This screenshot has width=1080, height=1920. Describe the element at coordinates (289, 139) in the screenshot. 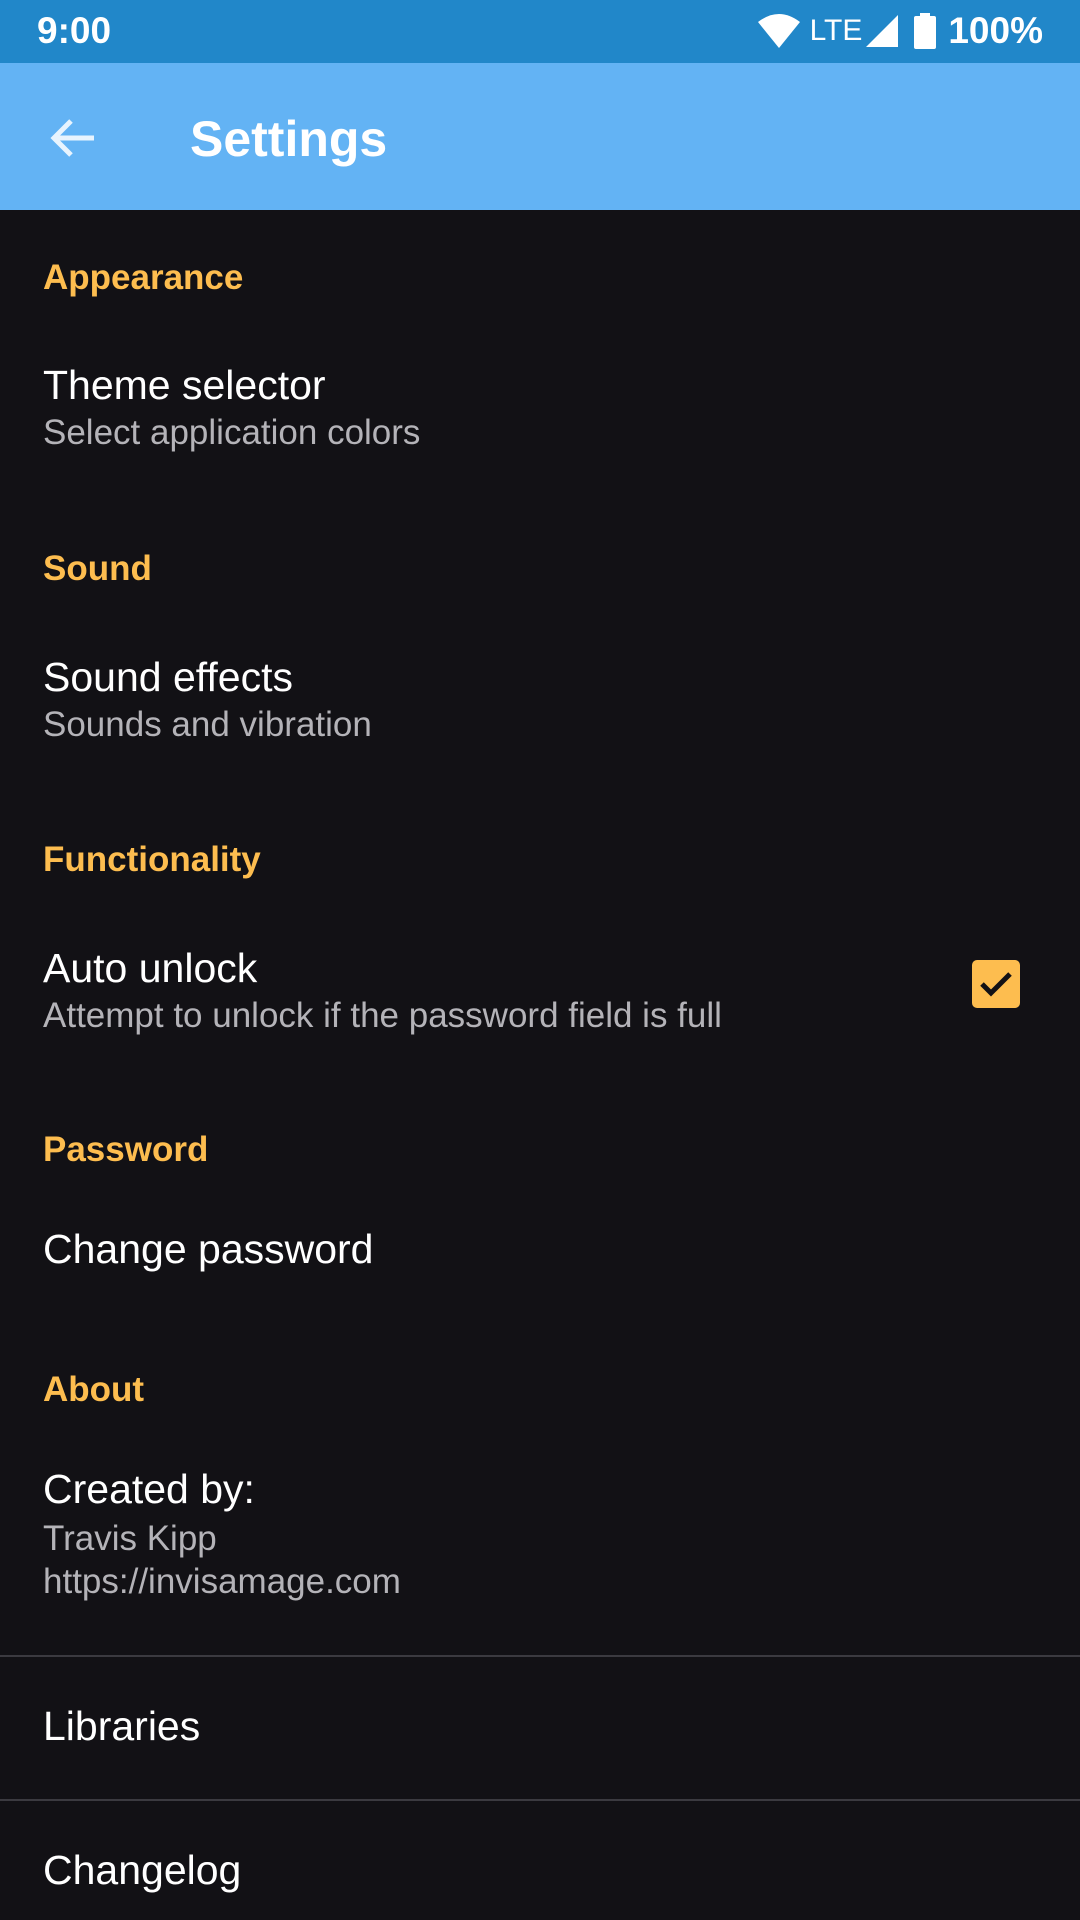

I see `page-title: Settings` at that location.